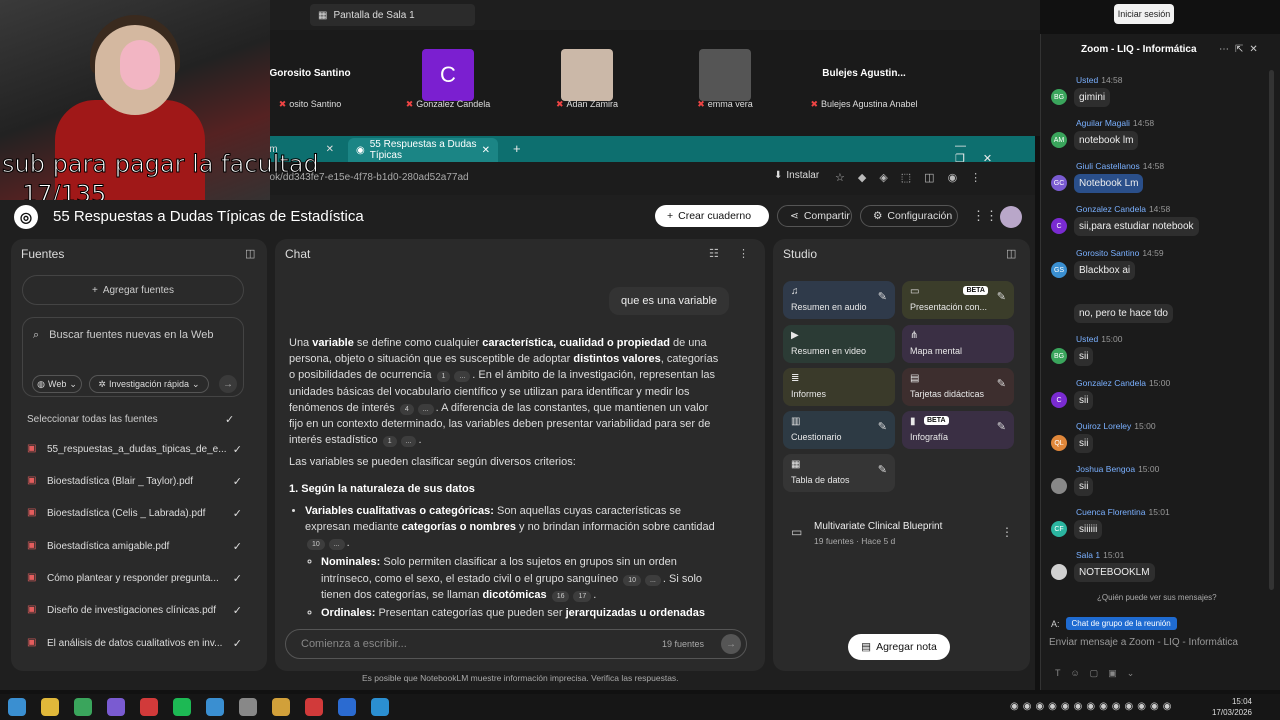 The image size is (1280, 720). Describe the element at coordinates (26, 217) in the screenshot. I see `notebooklm-logo-icon: ◎` at that location.